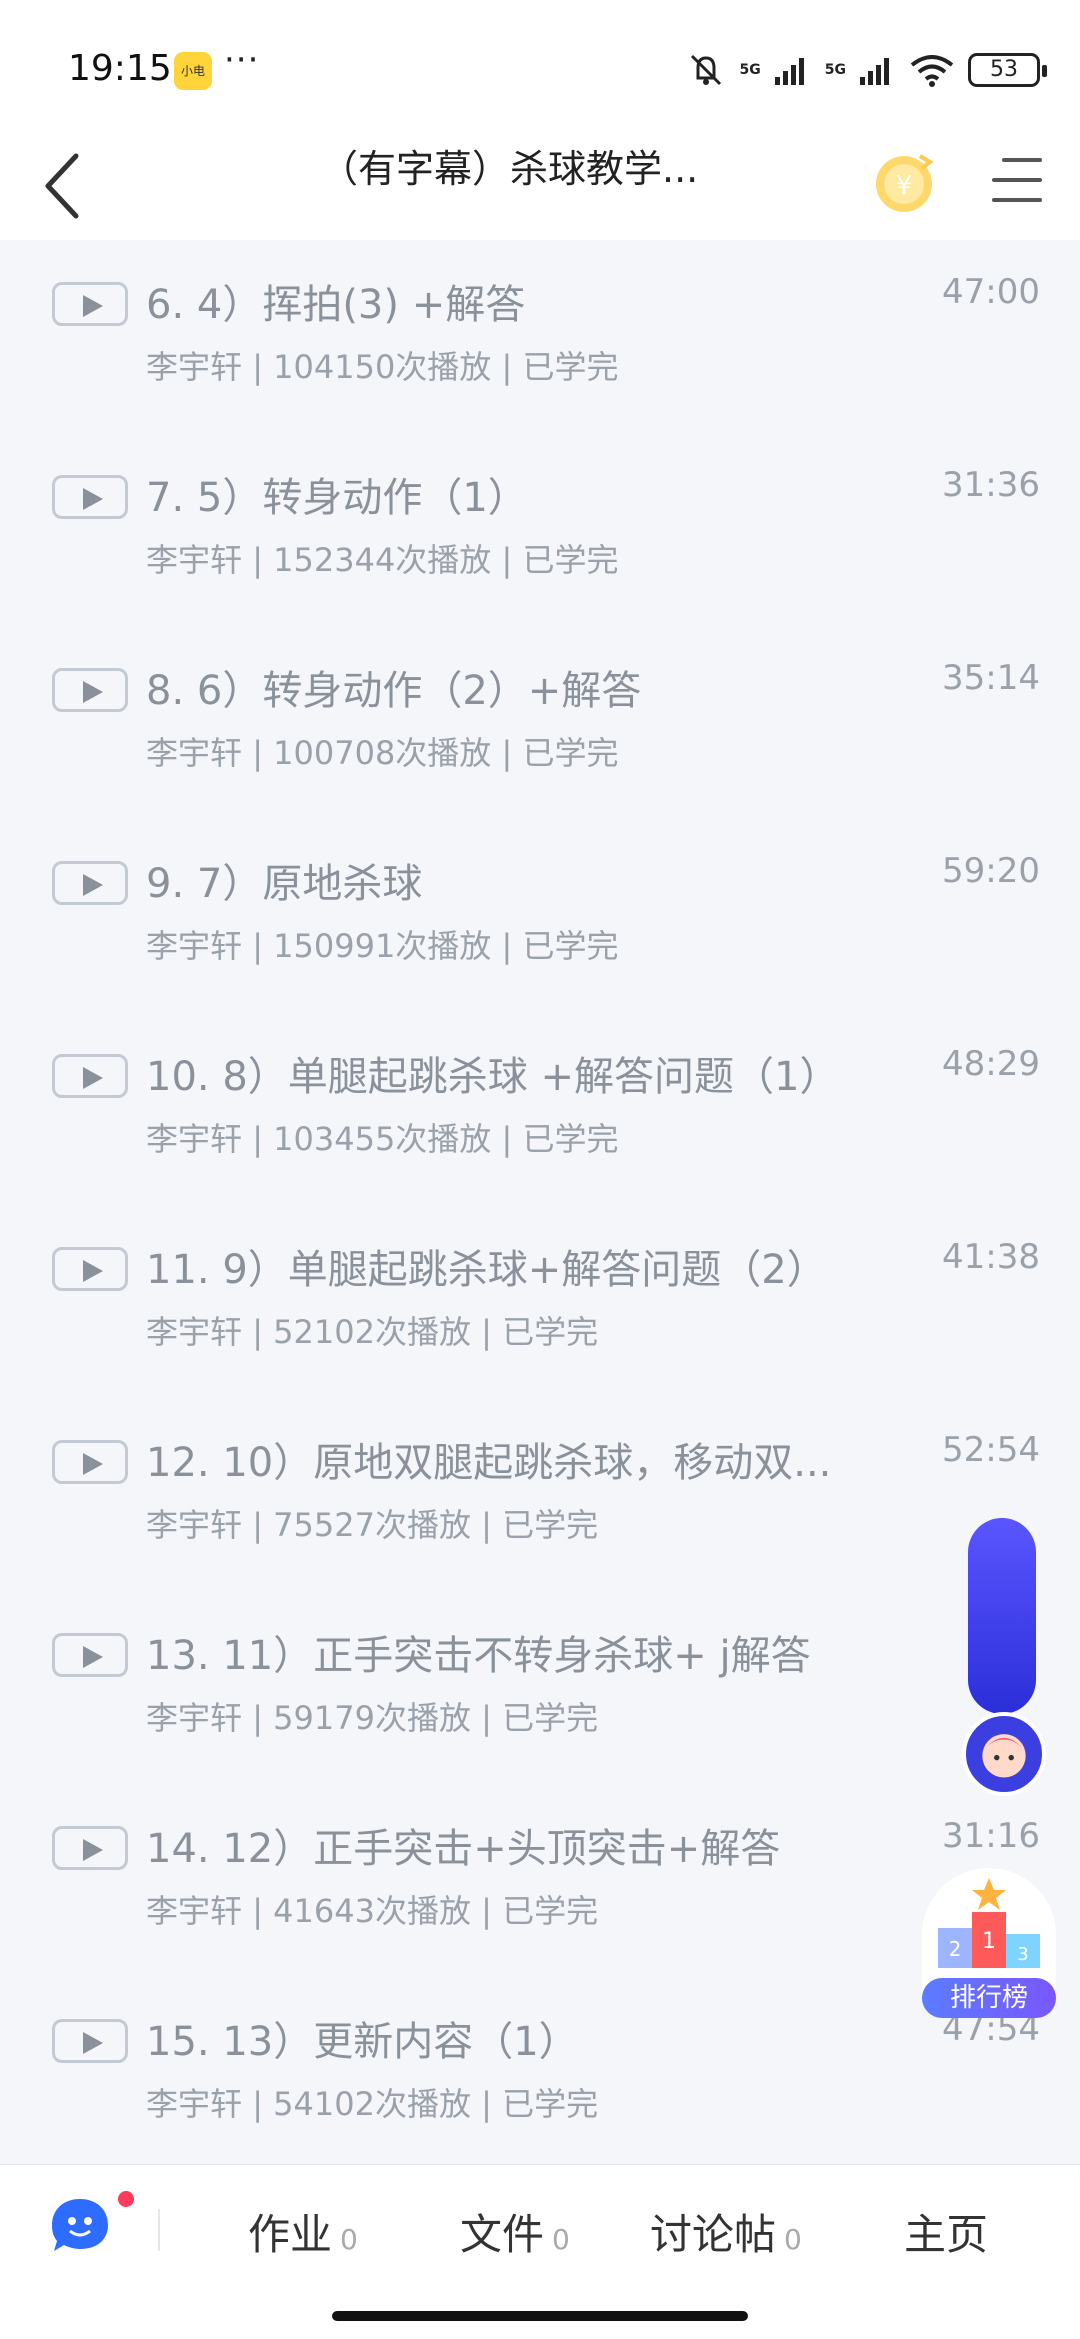 This screenshot has height=2339, width=1080. What do you see at coordinates (336, 305) in the screenshot?
I see `lesson-title: 6. 4）挥拍(3) +解答` at bounding box center [336, 305].